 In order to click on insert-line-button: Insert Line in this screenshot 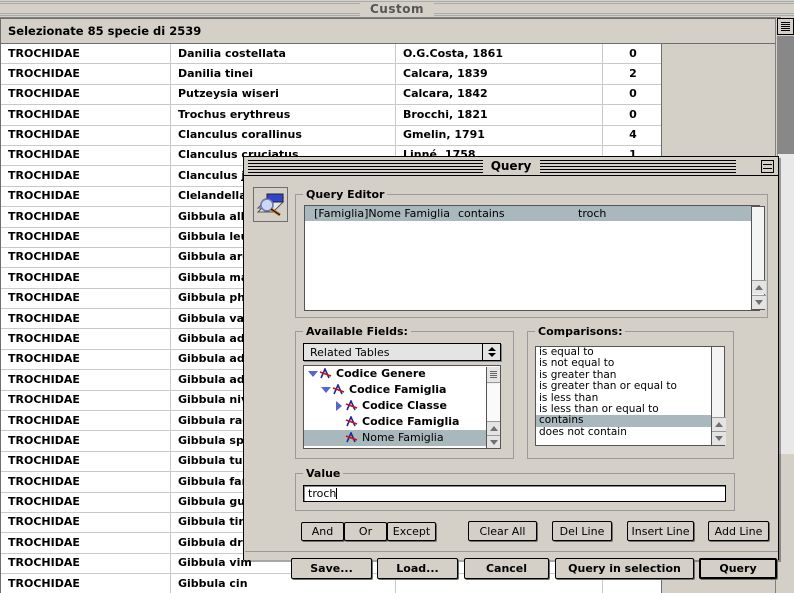, I will do `click(660, 531)`.